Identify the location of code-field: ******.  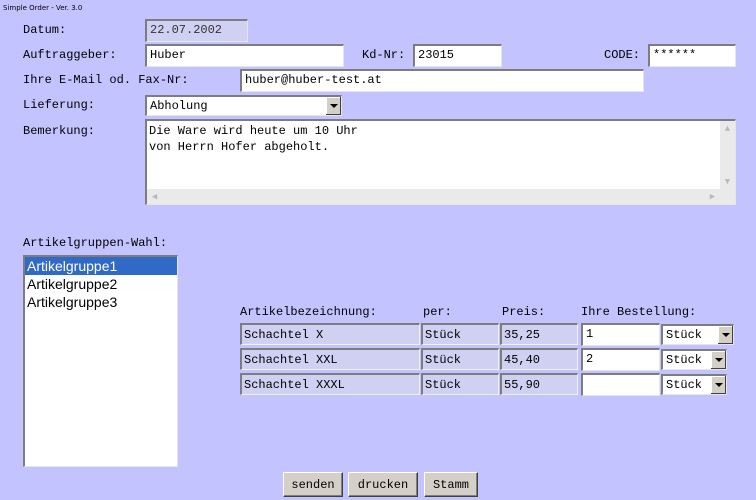
(692, 55).